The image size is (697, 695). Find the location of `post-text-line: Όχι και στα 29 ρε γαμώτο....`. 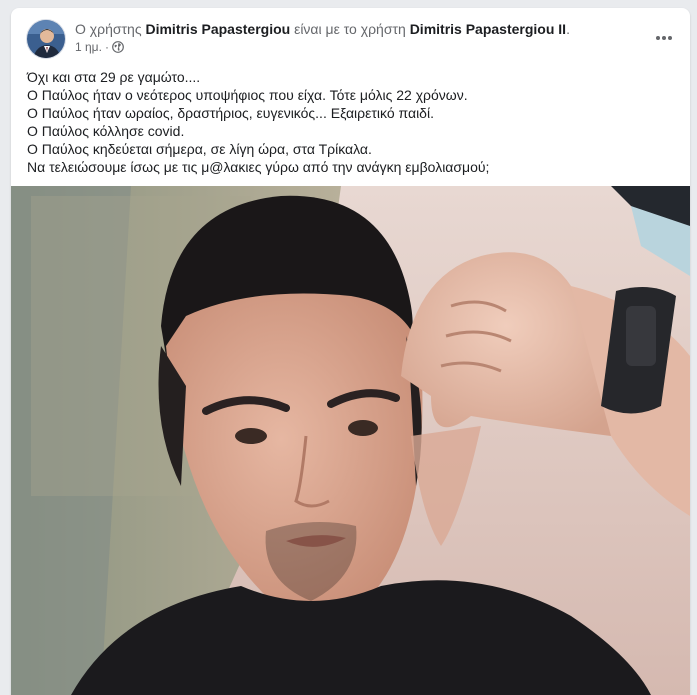

post-text-line: Όχι και στα 29 ρε γαμώτο.... is located at coordinates (114, 77).